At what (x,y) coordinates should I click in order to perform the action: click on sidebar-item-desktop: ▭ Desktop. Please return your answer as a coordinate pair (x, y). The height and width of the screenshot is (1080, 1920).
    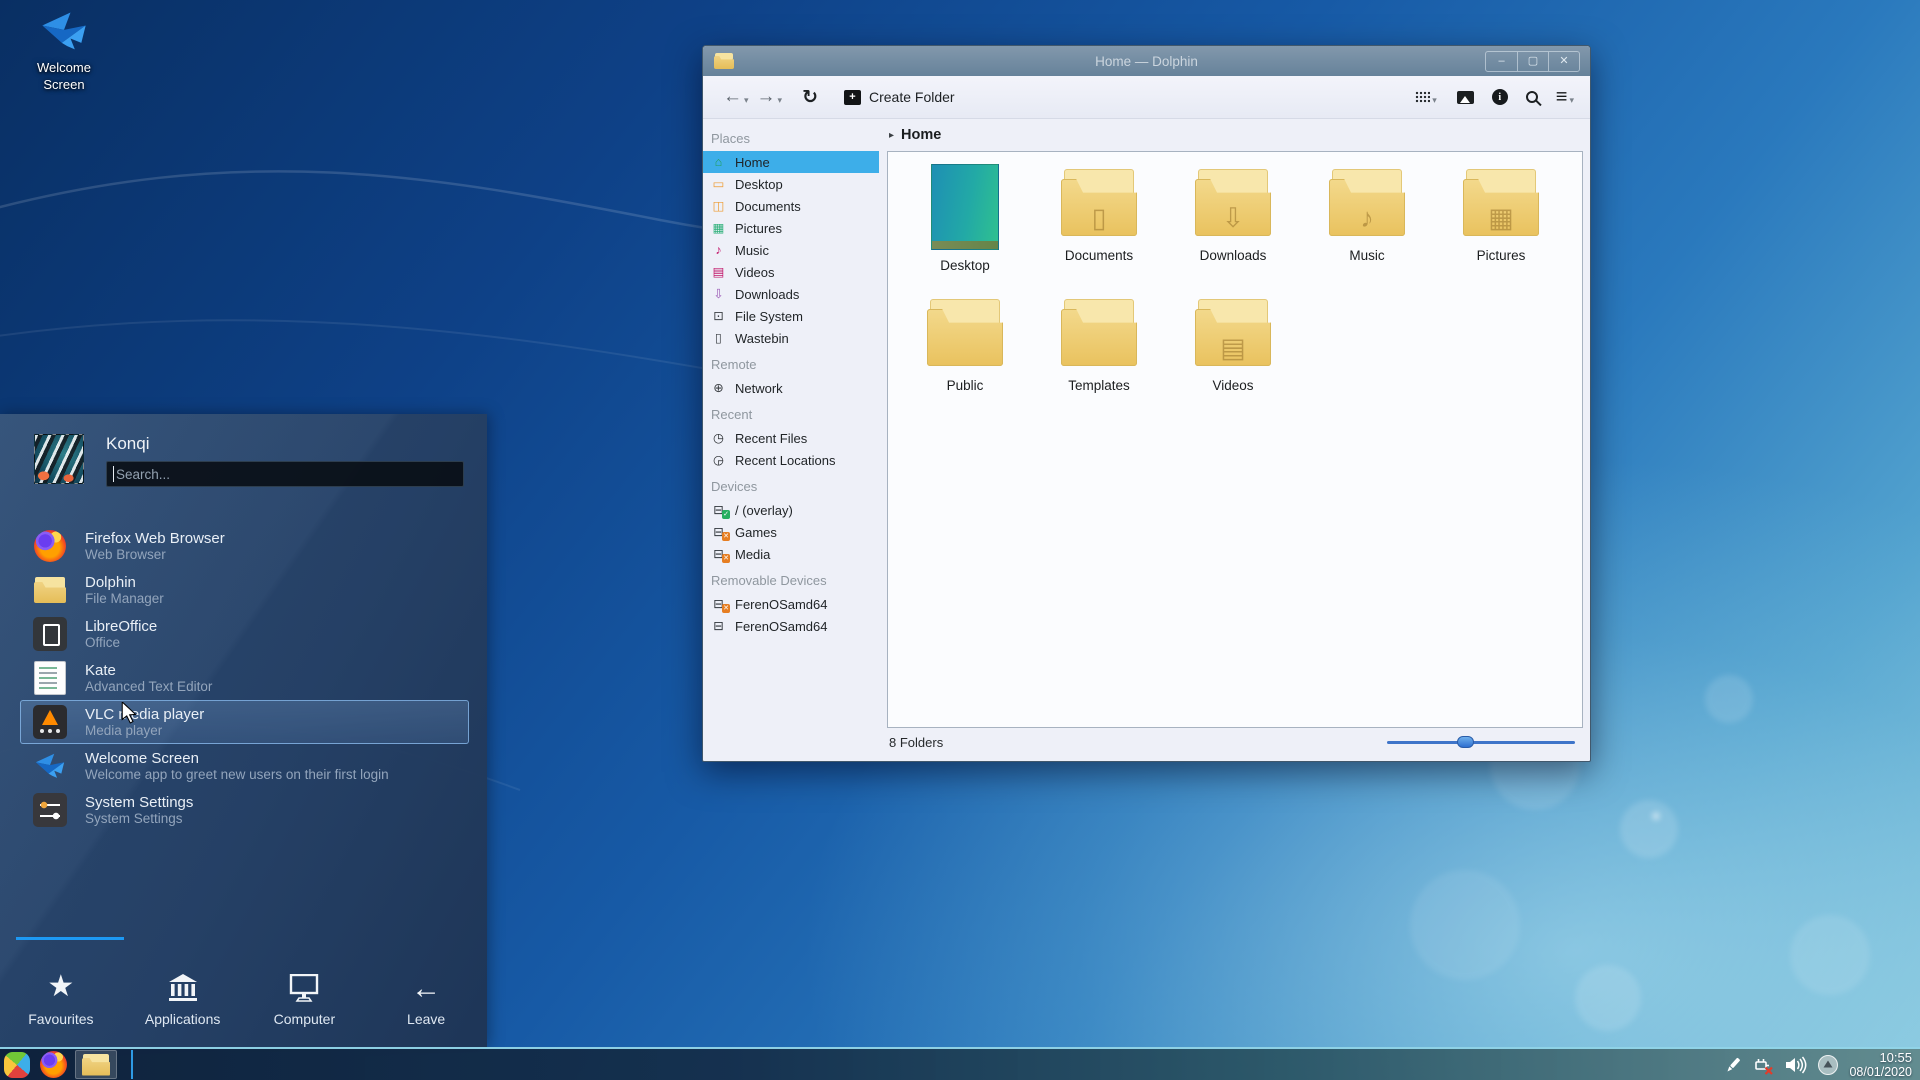
    Looking at the image, I should click on (791, 184).